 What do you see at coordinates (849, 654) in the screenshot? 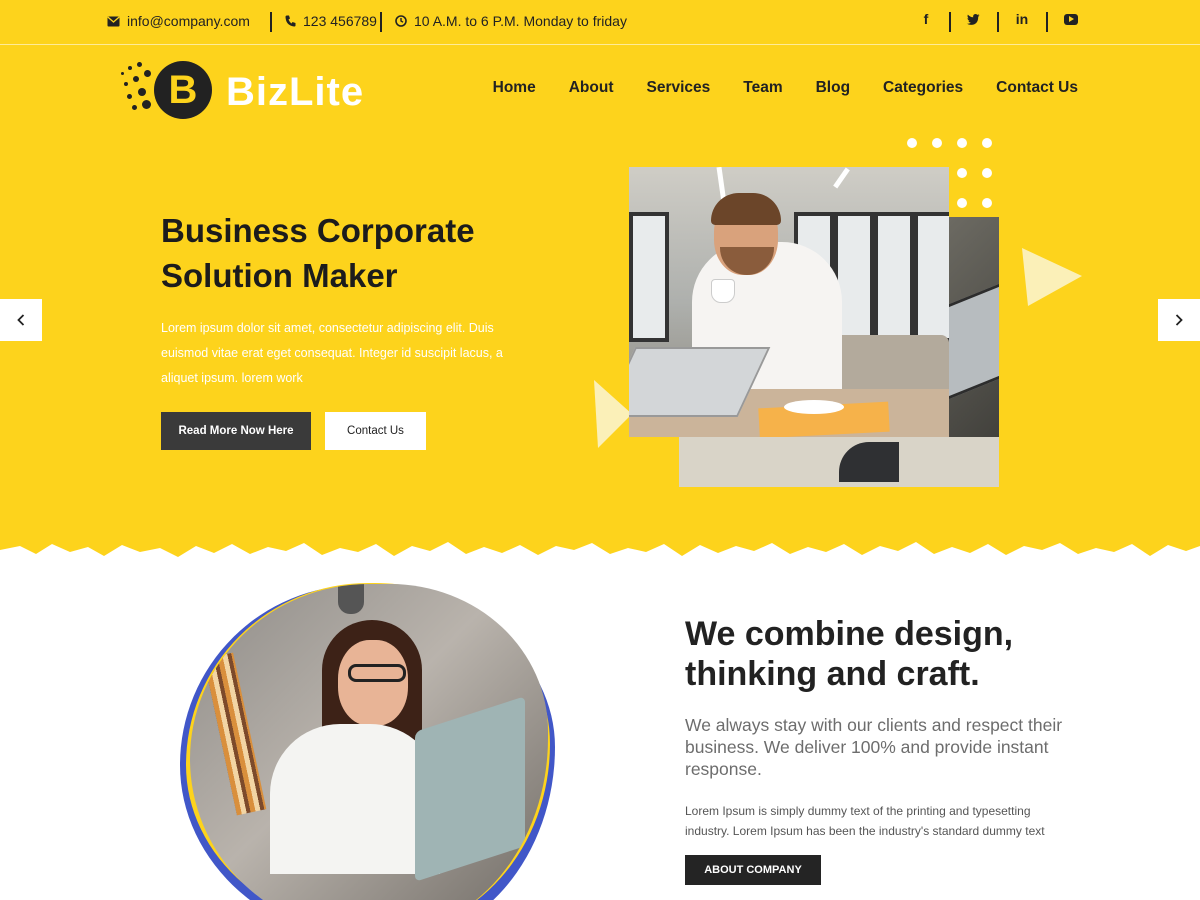
I see `about-title: We combine design, thinking and craft.` at bounding box center [849, 654].